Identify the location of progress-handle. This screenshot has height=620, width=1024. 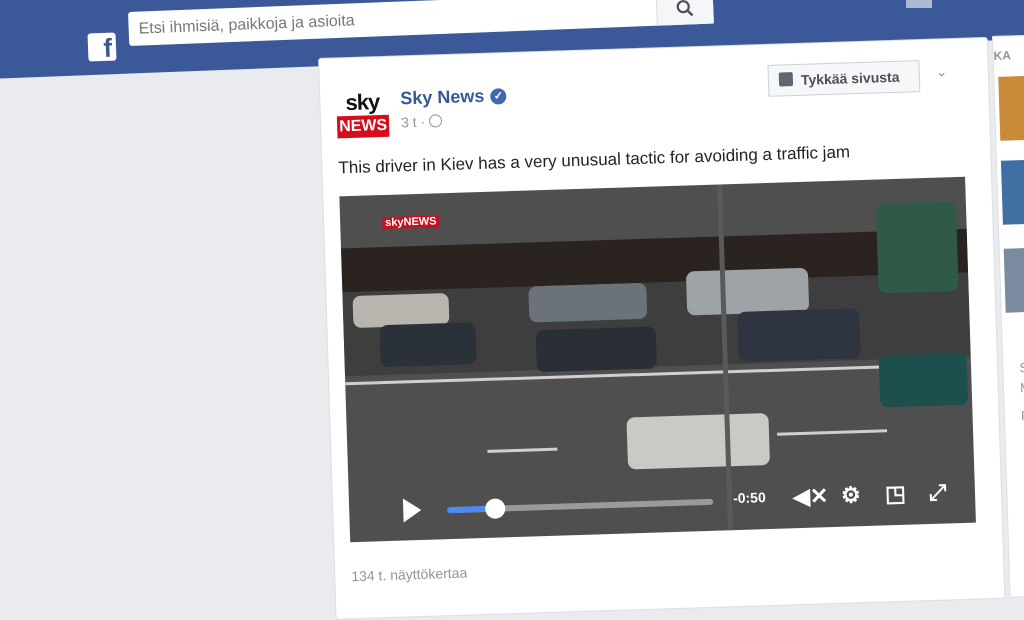
(495, 508).